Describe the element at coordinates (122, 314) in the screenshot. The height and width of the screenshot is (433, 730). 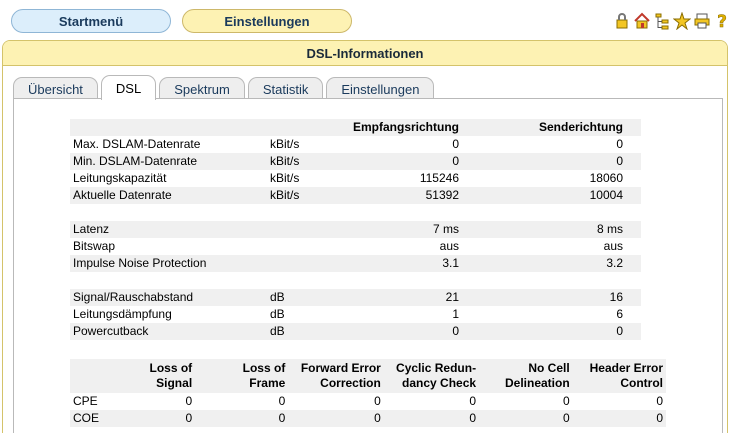
I see `cell-label: Leitungsdämpfung` at that location.